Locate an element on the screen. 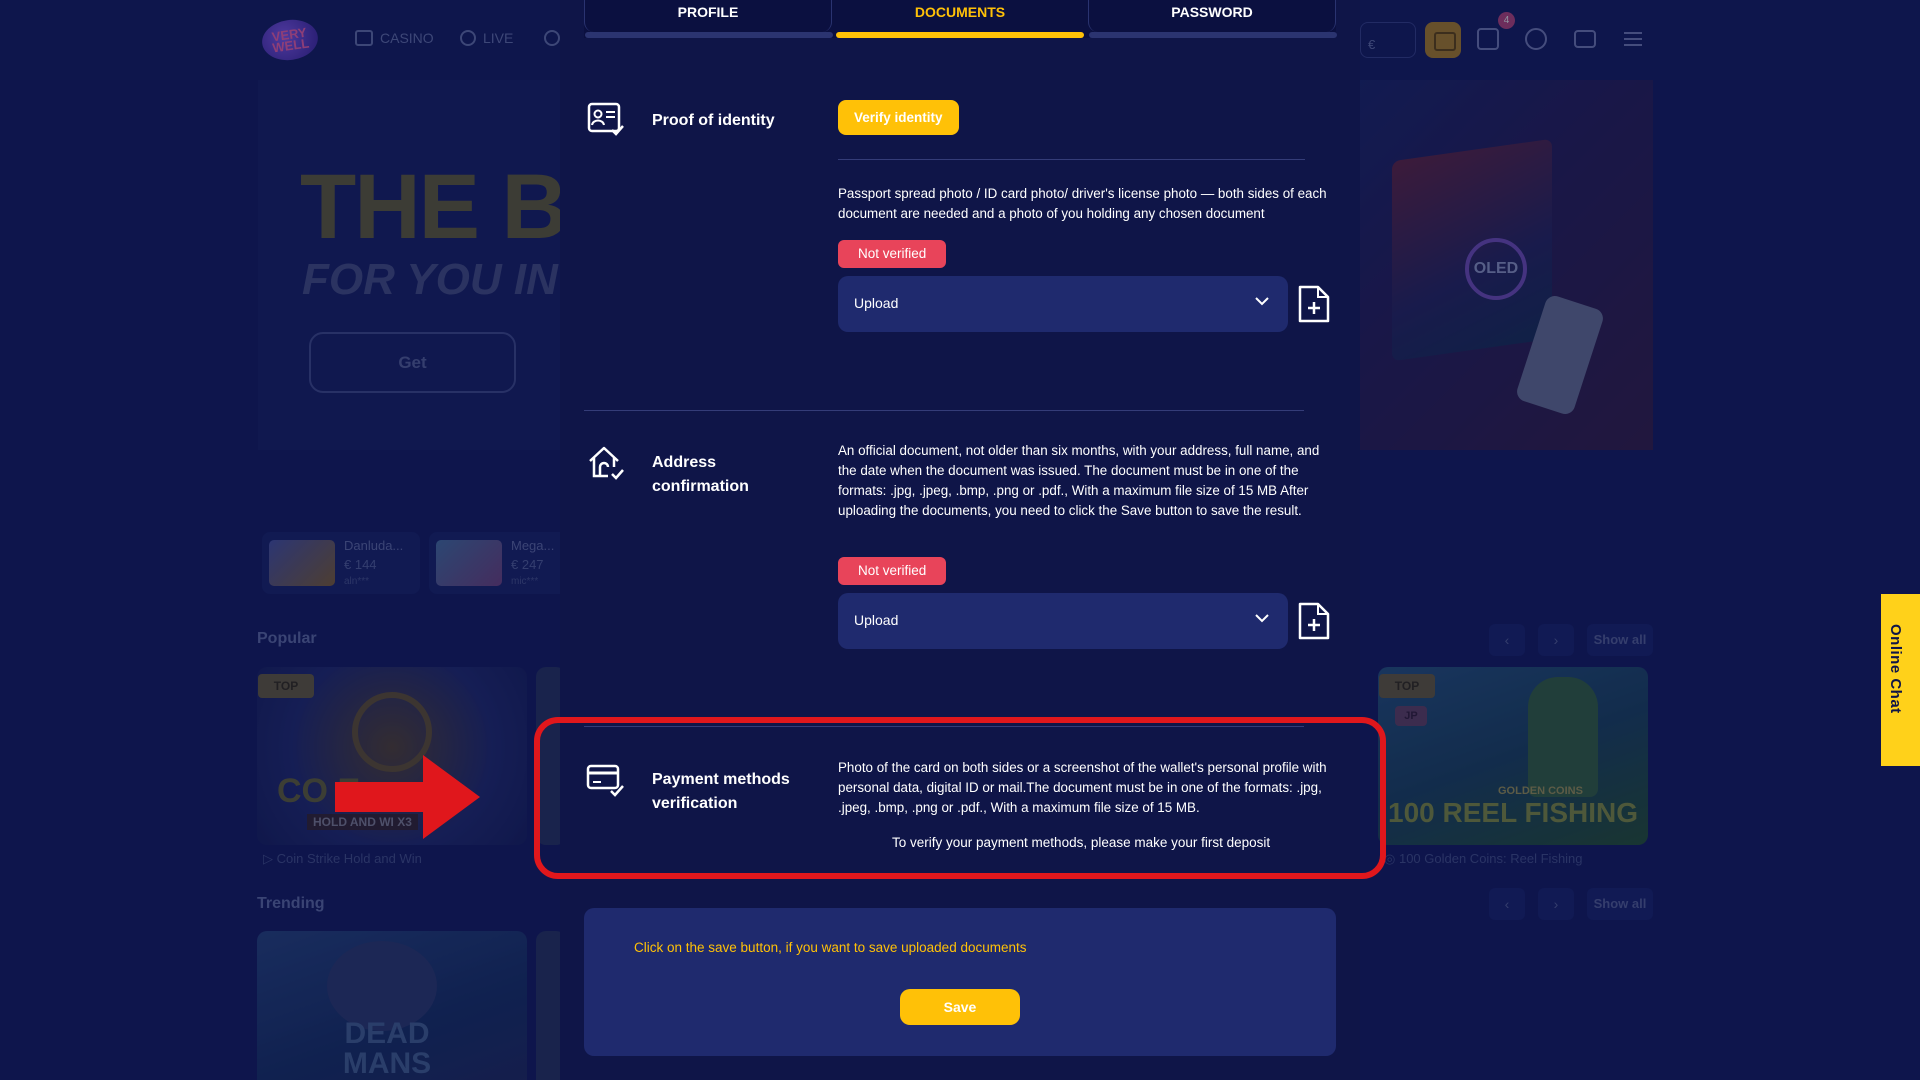  online-chat-tab: Online Chat is located at coordinates (1900, 680).